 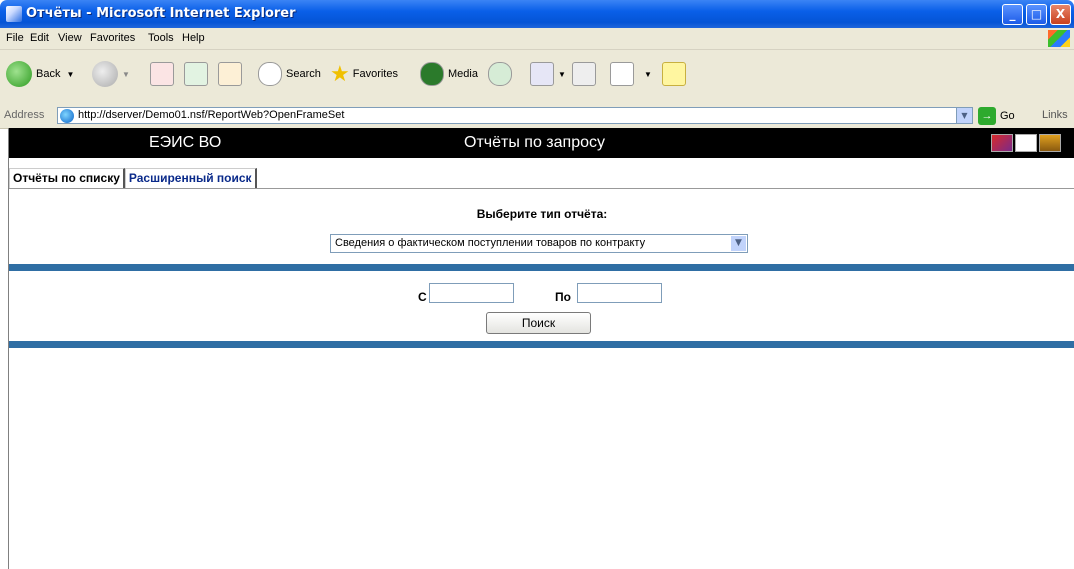 What do you see at coordinates (1012, 14) in the screenshot?
I see `minimize-button: _` at bounding box center [1012, 14].